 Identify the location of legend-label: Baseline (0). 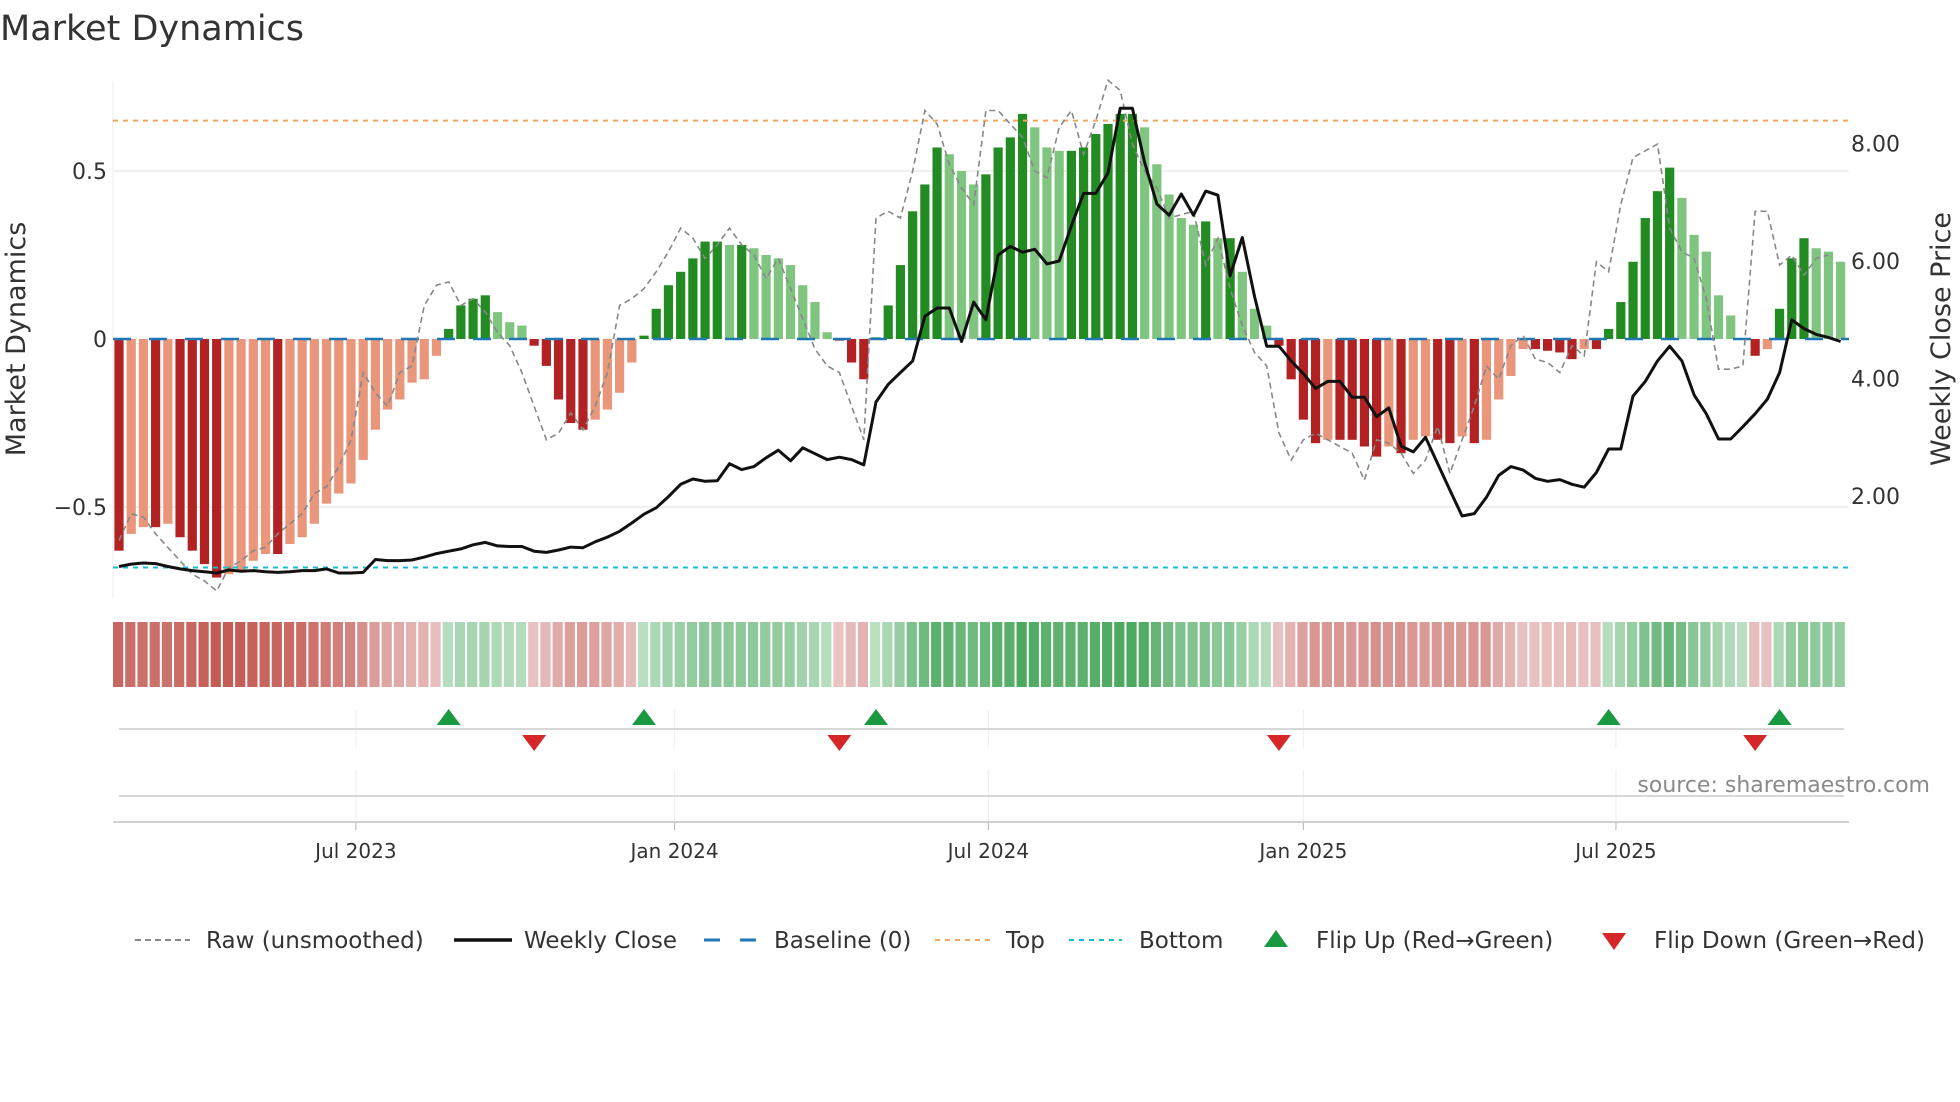
(842, 941).